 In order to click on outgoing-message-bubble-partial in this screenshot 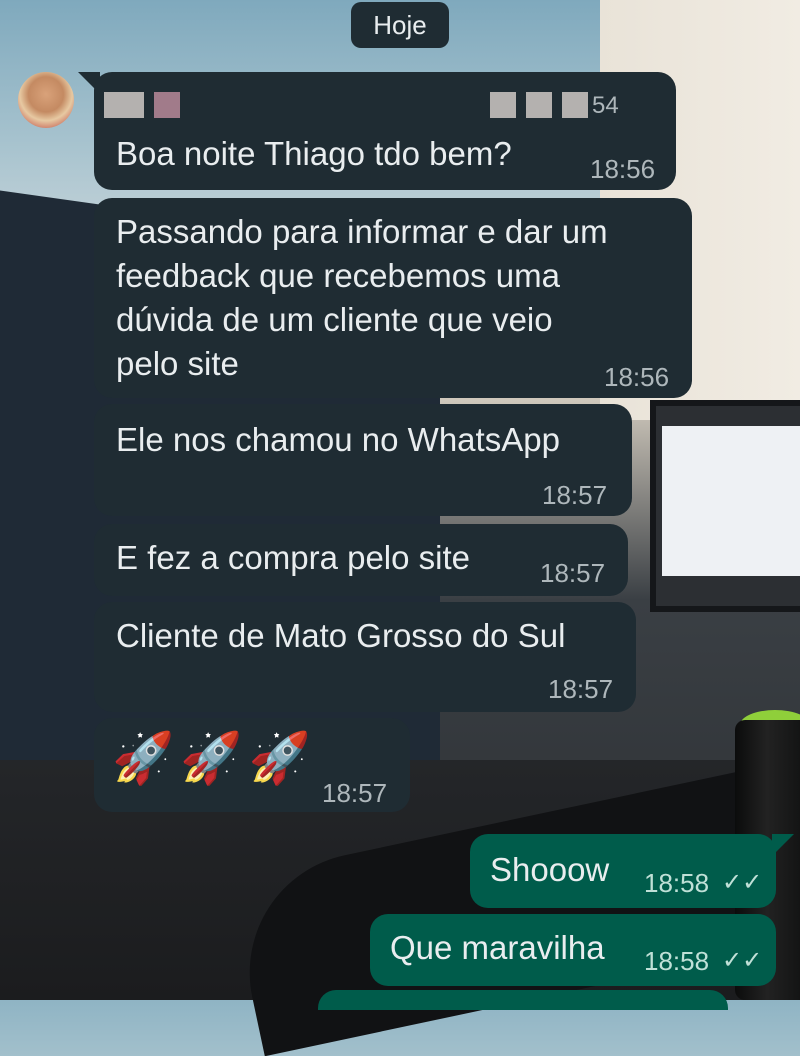, I will do `click(523, 1000)`.